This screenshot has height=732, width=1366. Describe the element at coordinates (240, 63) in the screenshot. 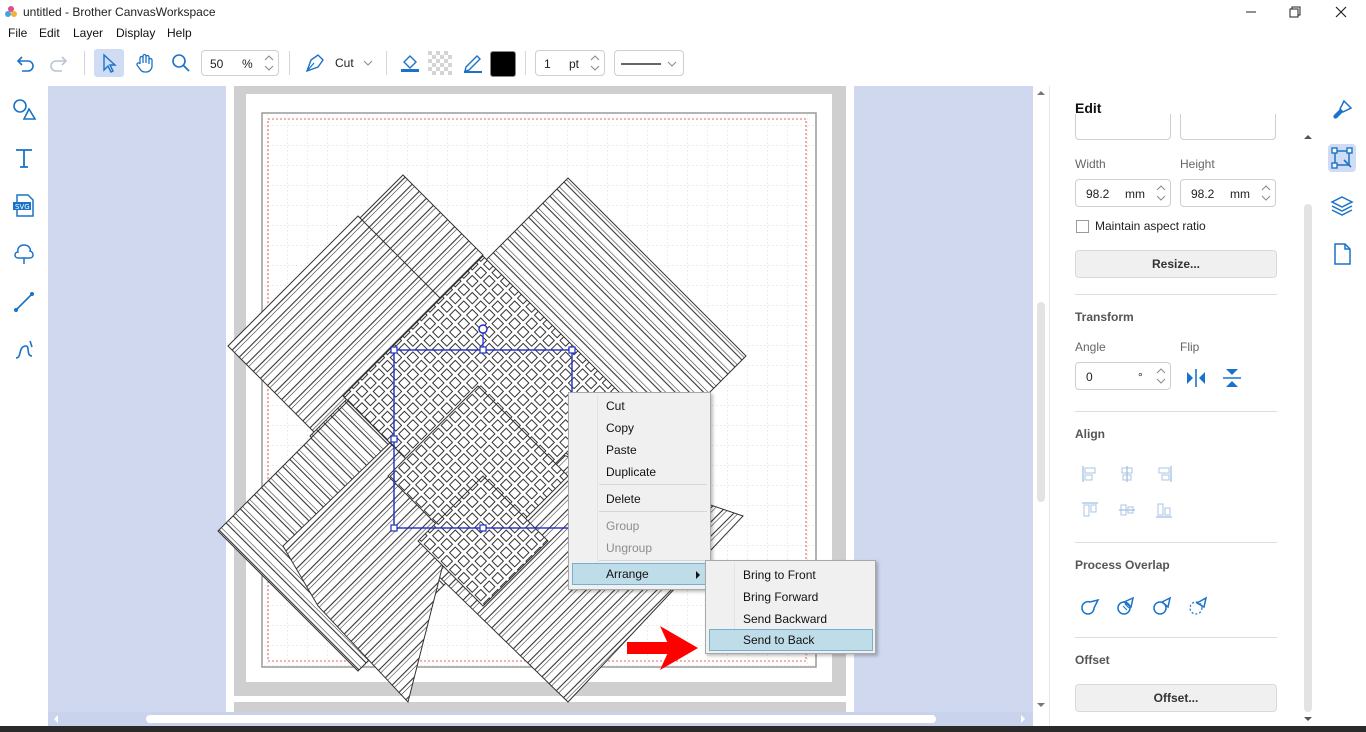

I see `zoom-input: 50 %` at that location.